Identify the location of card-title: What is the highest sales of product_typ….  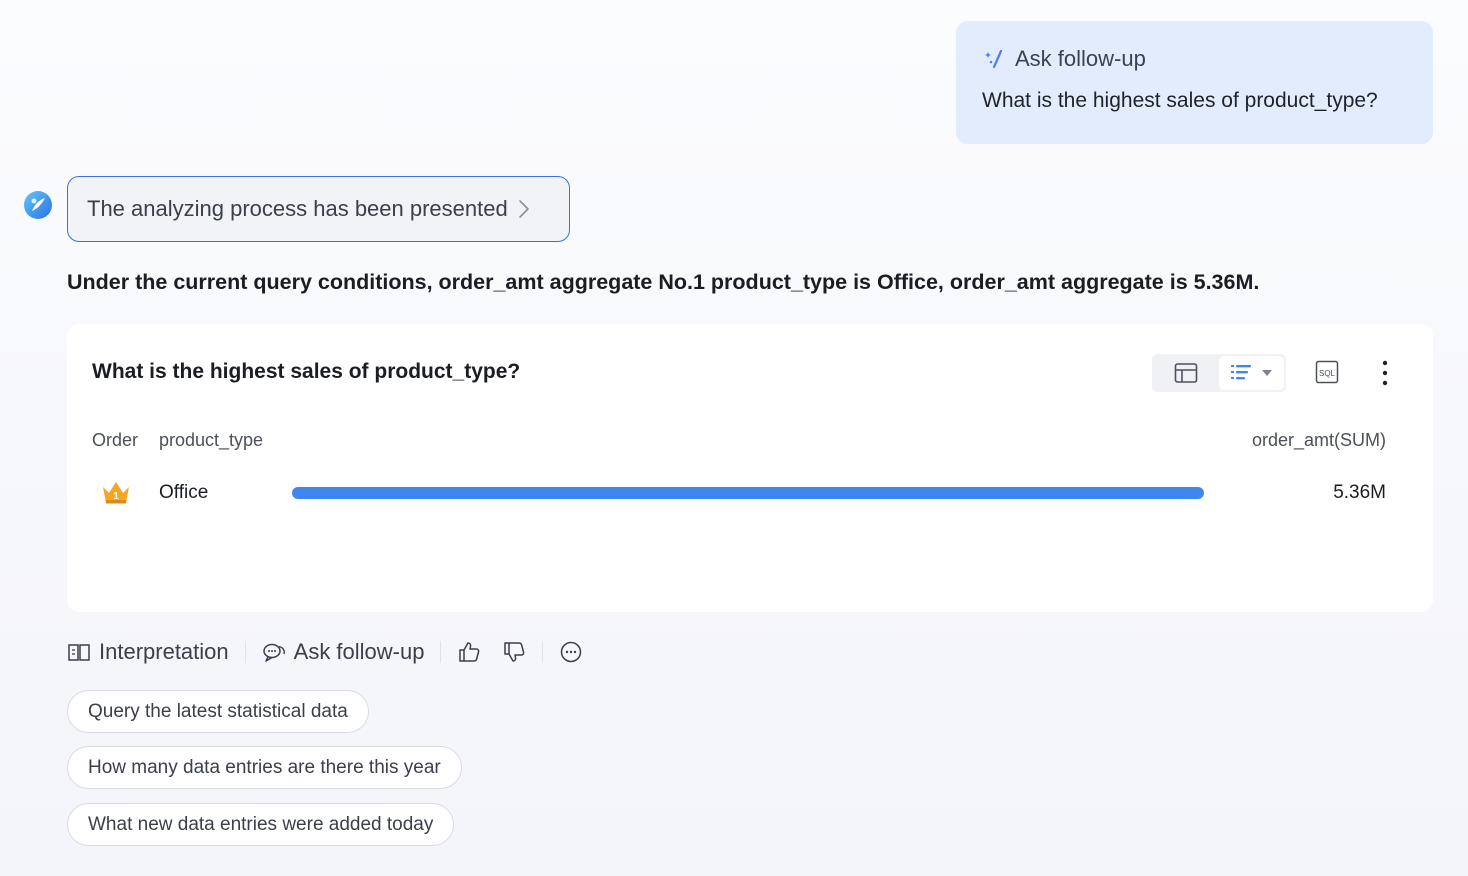
(306, 371).